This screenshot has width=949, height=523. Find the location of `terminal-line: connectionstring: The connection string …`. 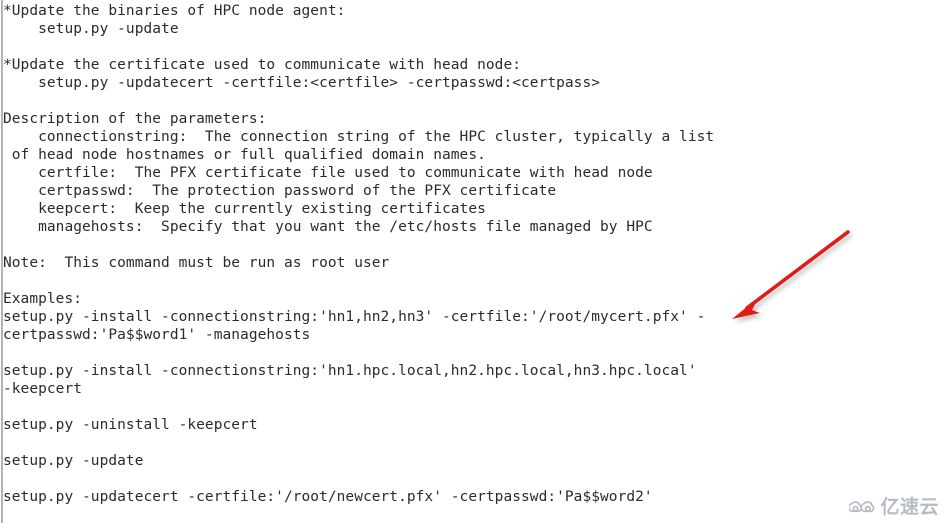

terminal-line: connectionstring: The connection string … is located at coordinates (359, 137).